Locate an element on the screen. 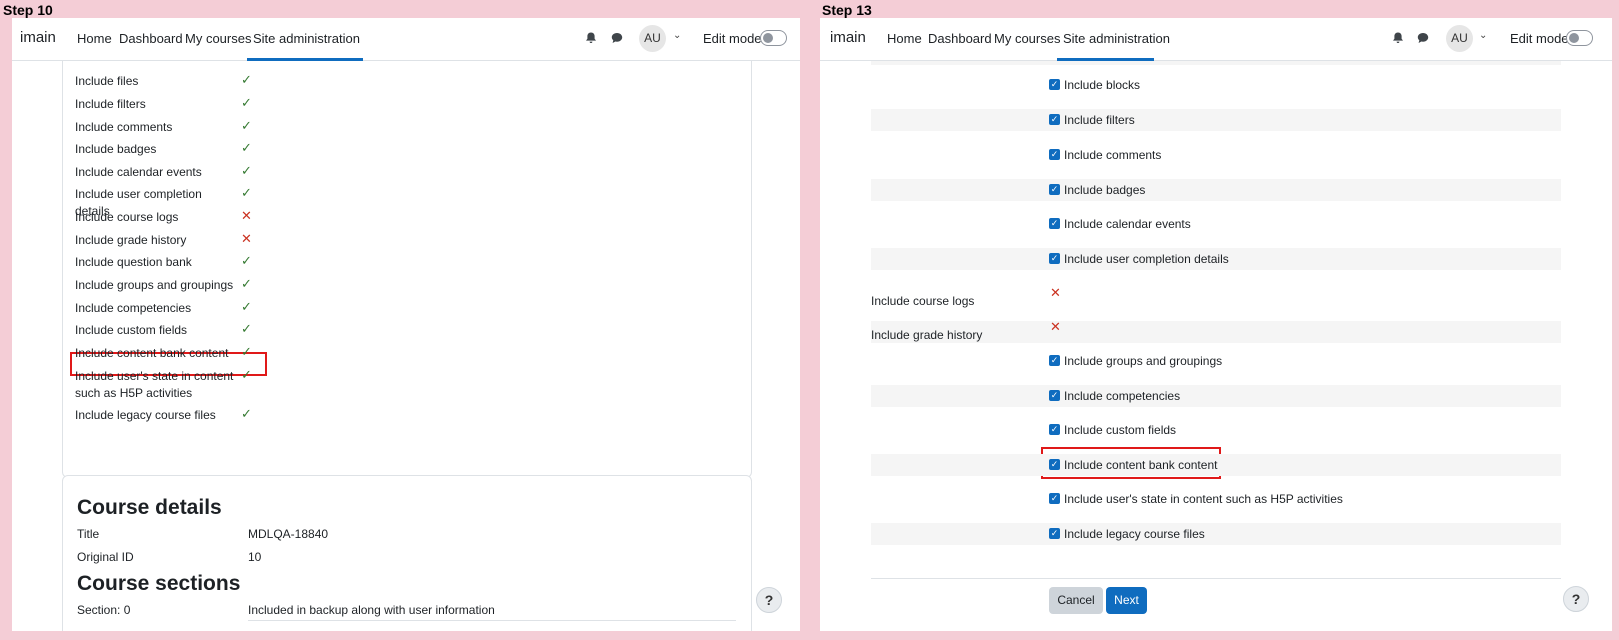 The height and width of the screenshot is (640, 1619). course-details-heading: Course details is located at coordinates (149, 507).